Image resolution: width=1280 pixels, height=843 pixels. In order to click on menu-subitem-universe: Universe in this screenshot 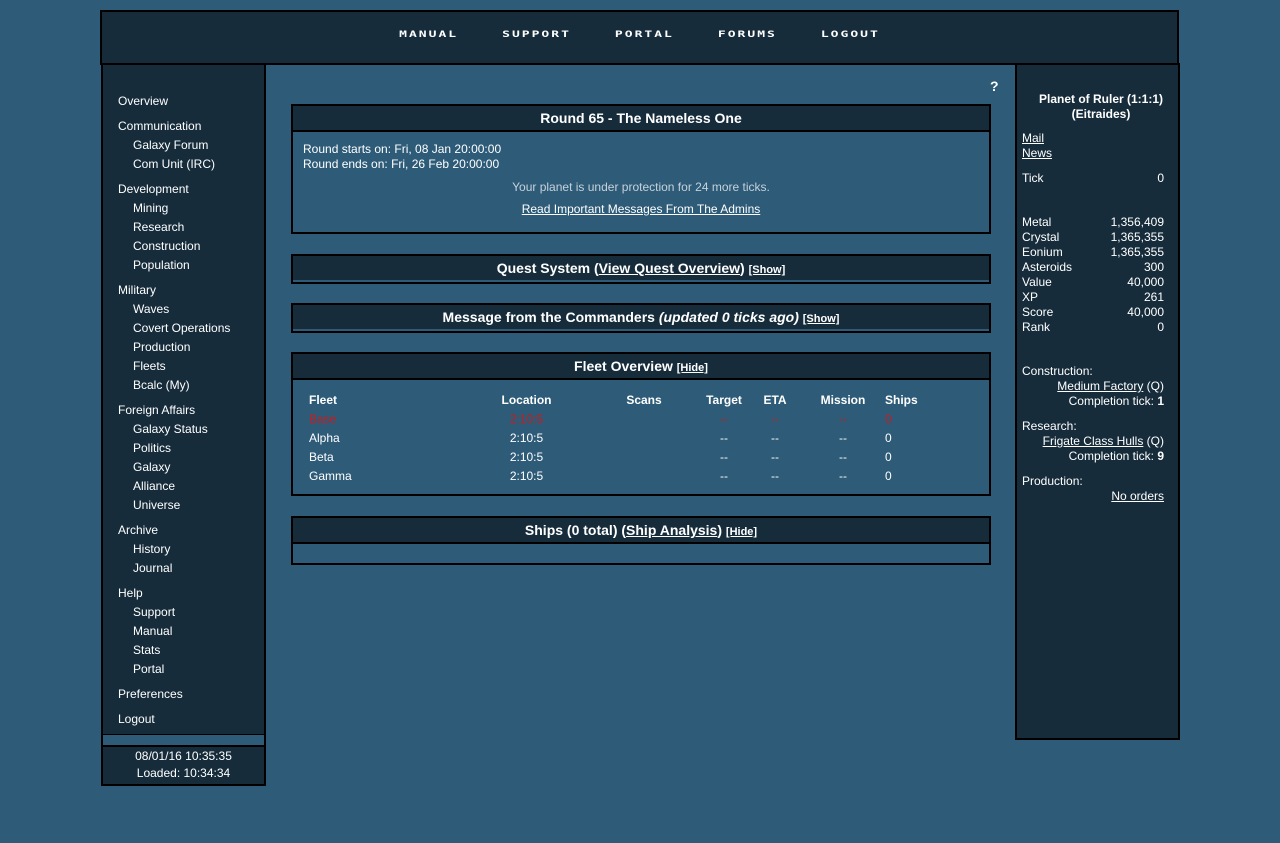, I will do `click(174, 505)`.